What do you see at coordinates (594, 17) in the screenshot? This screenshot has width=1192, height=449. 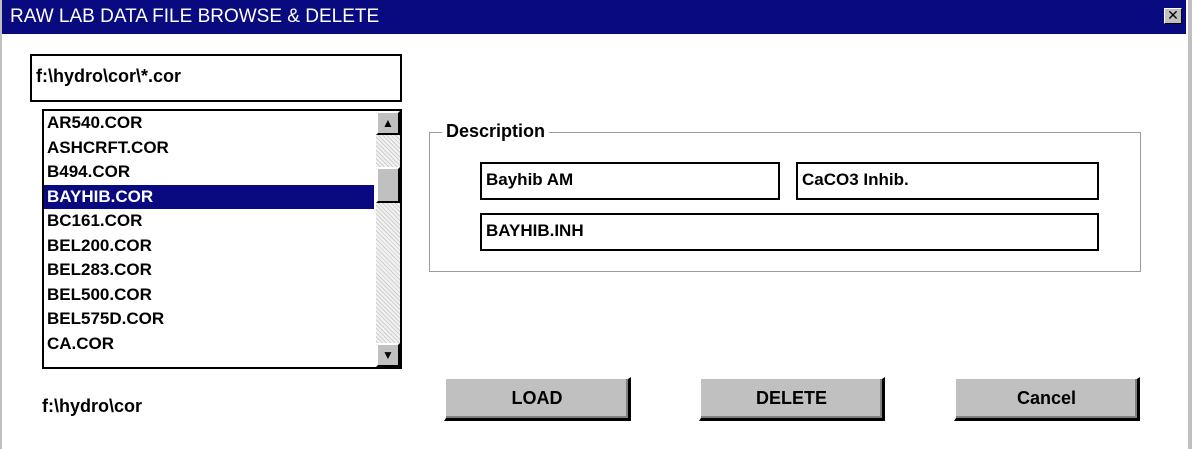 I see `title-bar: RAW LAB DATA FILE BROWSE & DELETE ✕` at bounding box center [594, 17].